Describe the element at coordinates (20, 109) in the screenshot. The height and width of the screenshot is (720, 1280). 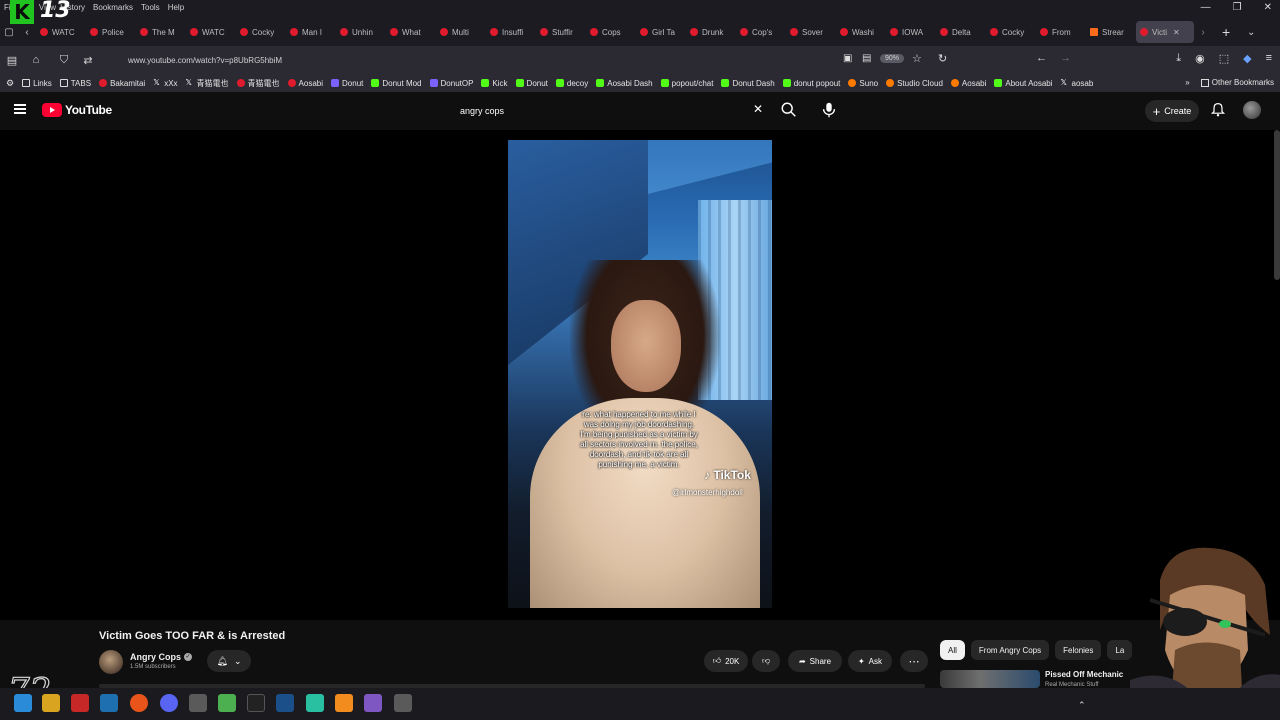
I see `guide-menu-icon` at that location.